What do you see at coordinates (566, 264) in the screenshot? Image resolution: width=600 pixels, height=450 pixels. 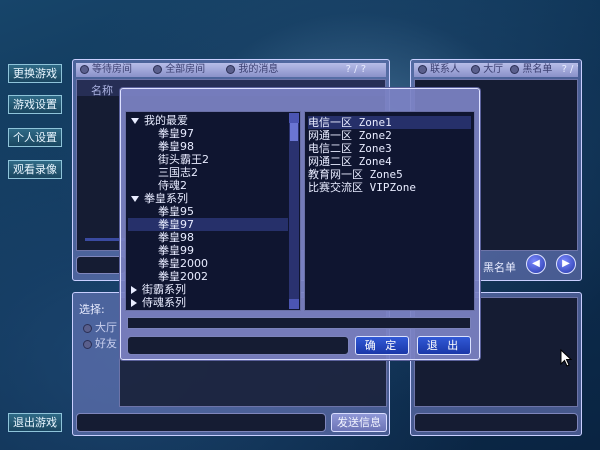 I see `next-page-button: ▶` at bounding box center [566, 264].